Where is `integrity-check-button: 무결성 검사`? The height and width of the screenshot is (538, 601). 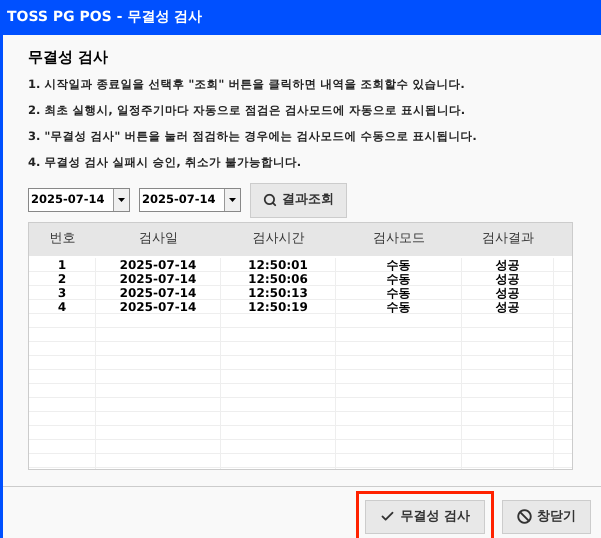 integrity-check-button: 무결성 검사 is located at coordinates (425, 517).